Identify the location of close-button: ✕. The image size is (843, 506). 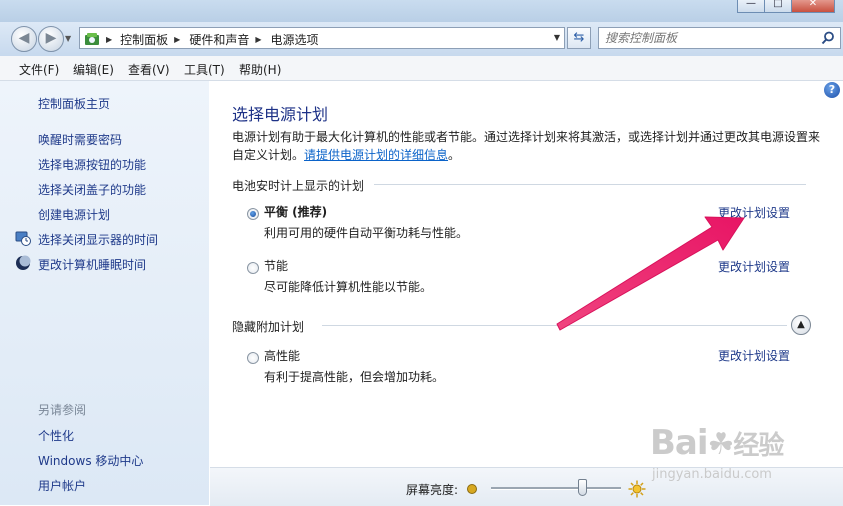
(813, 6).